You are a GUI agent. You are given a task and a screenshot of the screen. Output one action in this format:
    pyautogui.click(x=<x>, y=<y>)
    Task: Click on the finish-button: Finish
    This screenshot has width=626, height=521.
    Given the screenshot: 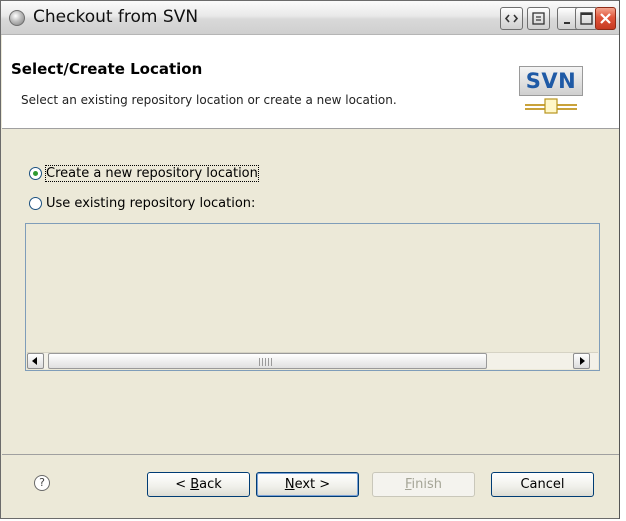 What is the action you would take?
    pyautogui.click(x=423, y=484)
    